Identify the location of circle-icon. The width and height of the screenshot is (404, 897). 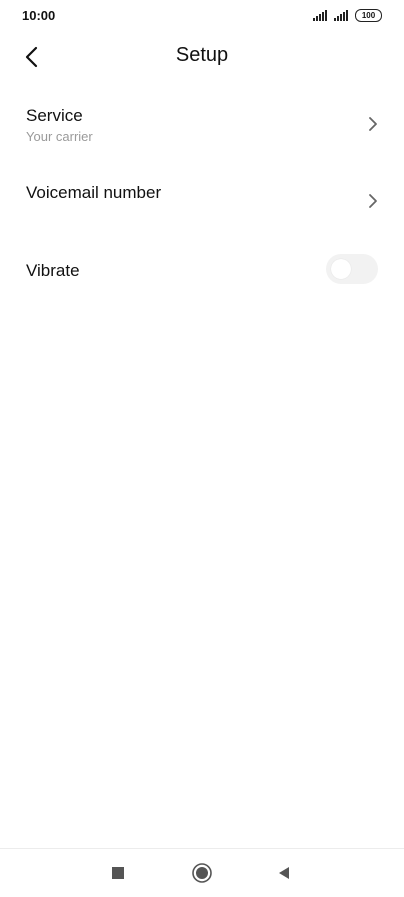
(202, 873).